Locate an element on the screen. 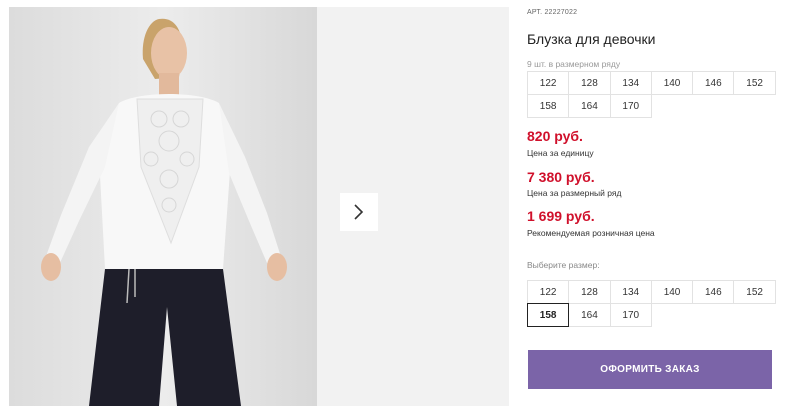 Image resolution: width=800 pixels, height=406 pixels. place-order-button: ОФОРМИТЬ ЗАКАЗ is located at coordinates (650, 369).